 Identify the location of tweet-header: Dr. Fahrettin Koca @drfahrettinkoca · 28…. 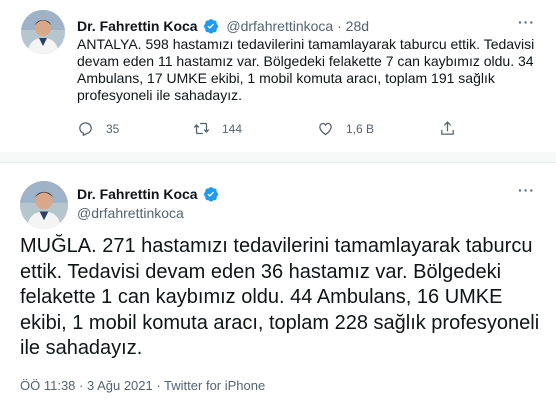
(223, 26).